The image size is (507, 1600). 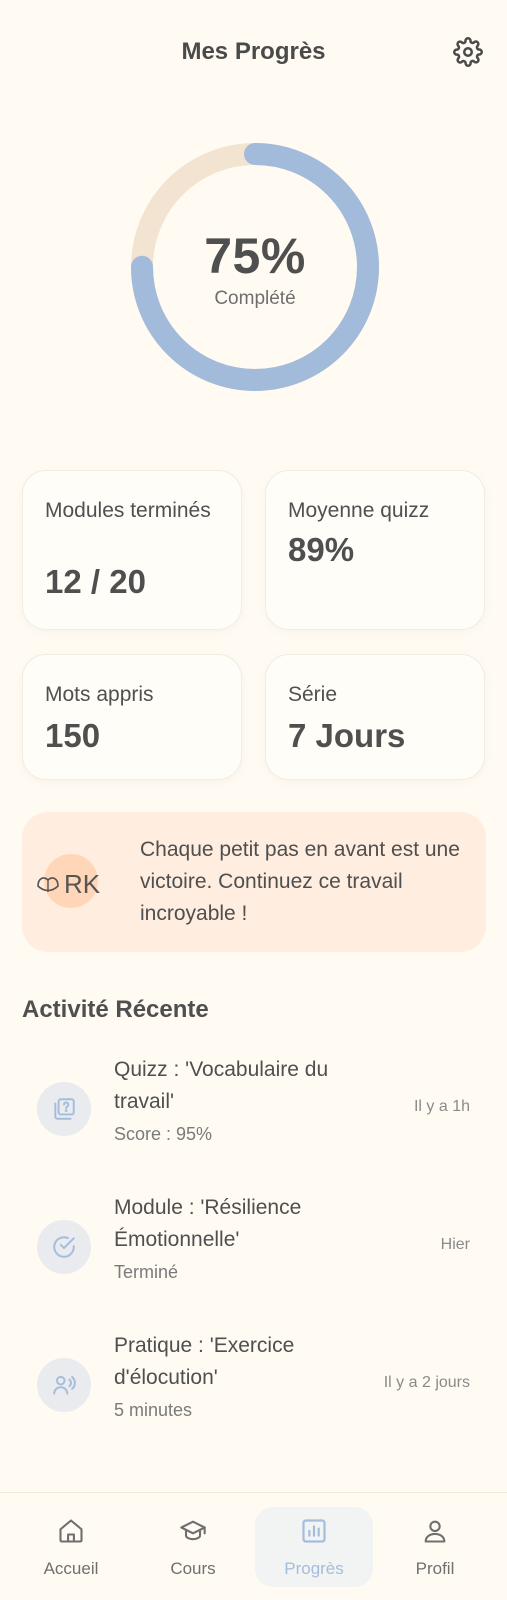 What do you see at coordinates (208, 1223) in the screenshot?
I see `activity-title: Module : 'Résilience Émotionnelle'` at bounding box center [208, 1223].